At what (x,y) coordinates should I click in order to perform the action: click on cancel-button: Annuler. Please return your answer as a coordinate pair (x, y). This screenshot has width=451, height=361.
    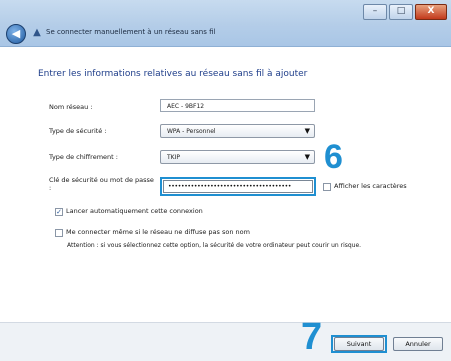
    Looking at the image, I should click on (418, 344).